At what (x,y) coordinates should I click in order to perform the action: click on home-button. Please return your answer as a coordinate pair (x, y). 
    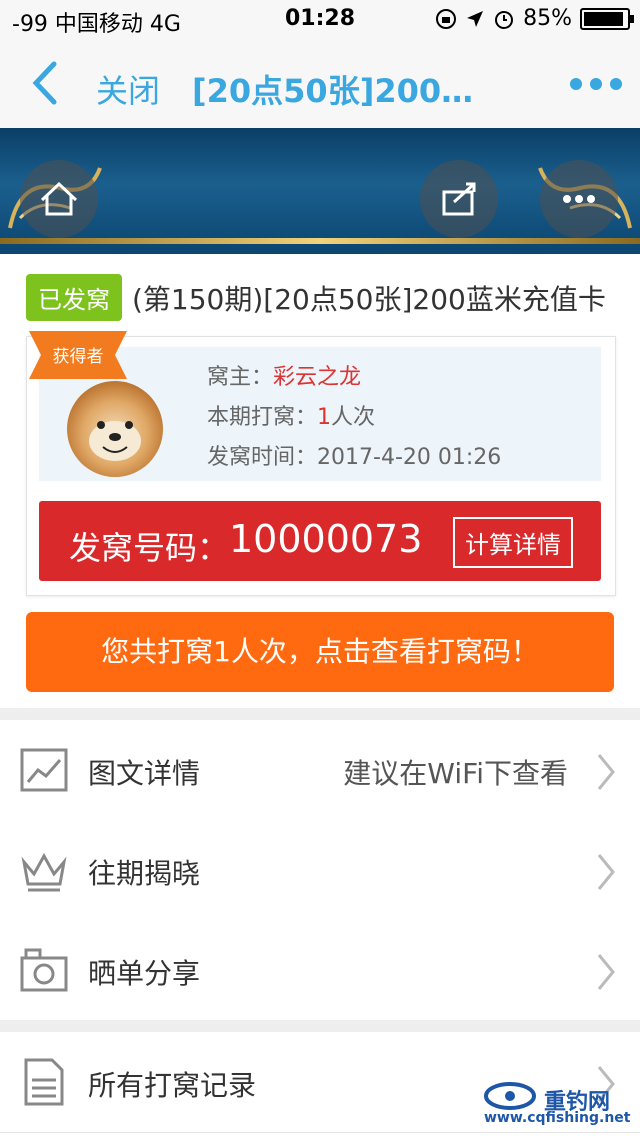
    Looking at the image, I should click on (59, 199).